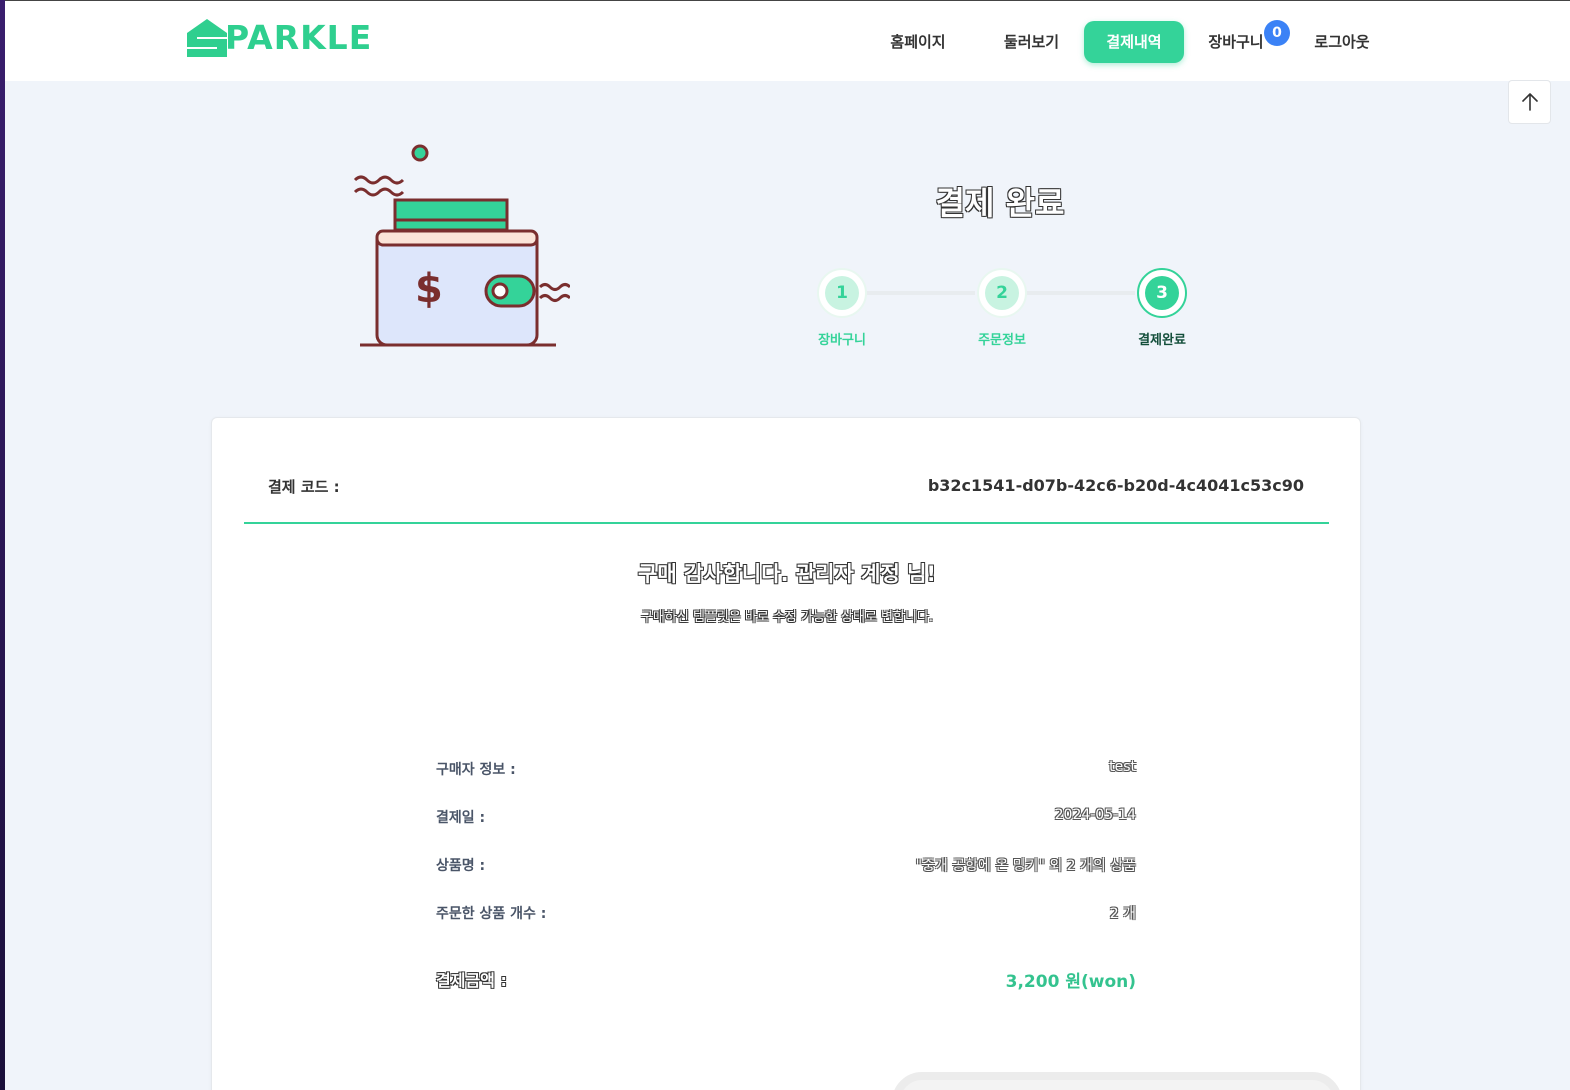 The height and width of the screenshot is (1090, 1570). Describe the element at coordinates (299, 37) in the screenshot. I see `brand-name: PARKLE` at that location.